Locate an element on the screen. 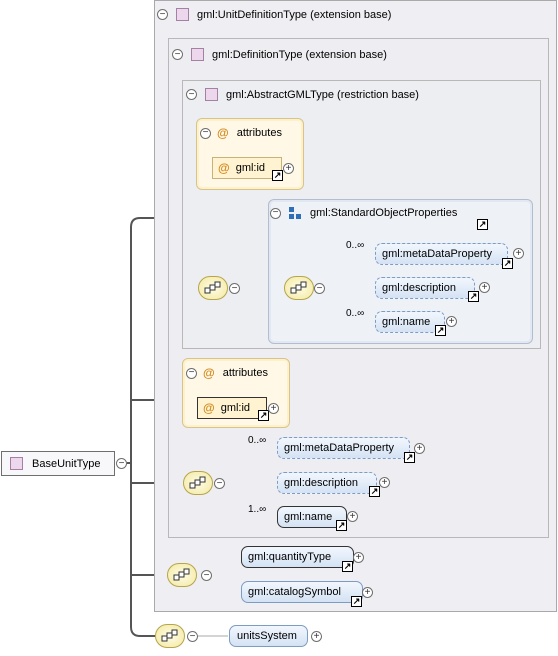 Image resolution: width=558 pixels, height=656 pixels. root-label: BaseUnitType is located at coordinates (66, 463).